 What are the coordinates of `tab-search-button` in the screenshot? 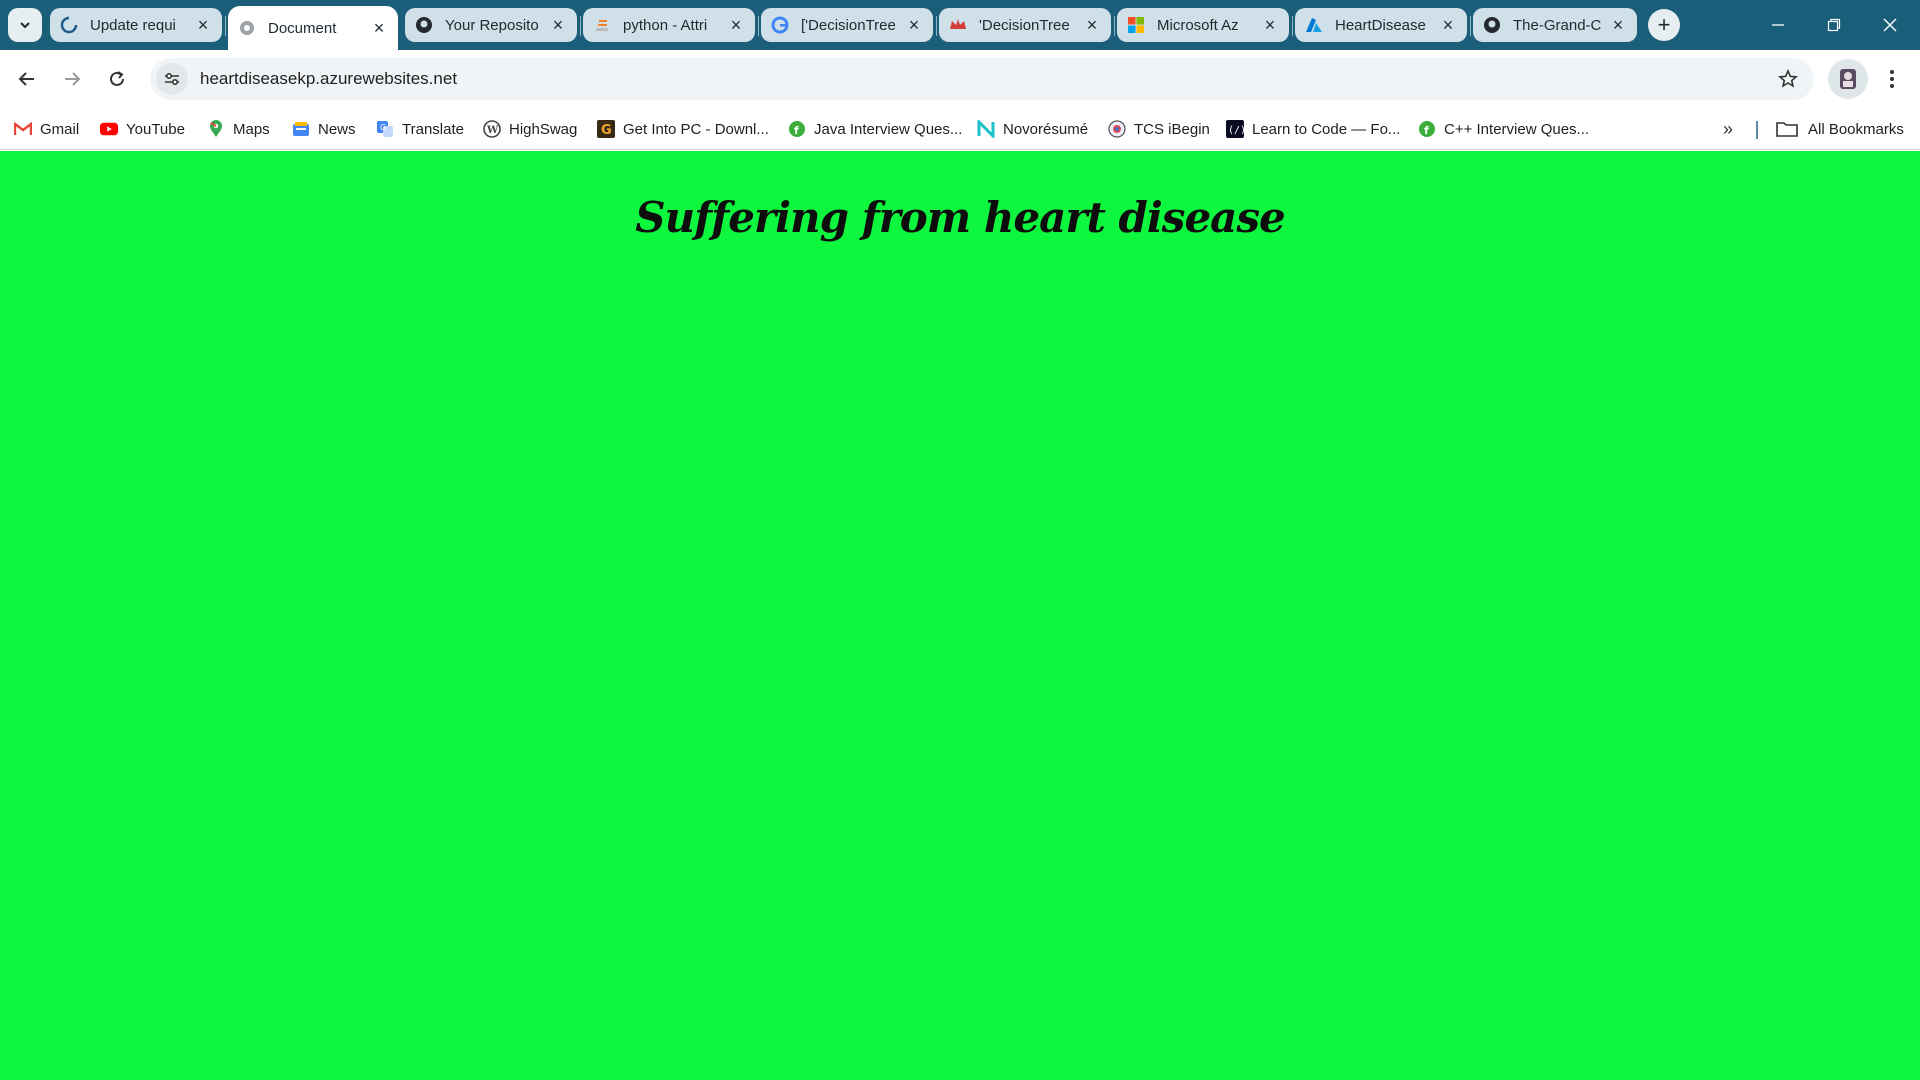 It's located at (25, 25).